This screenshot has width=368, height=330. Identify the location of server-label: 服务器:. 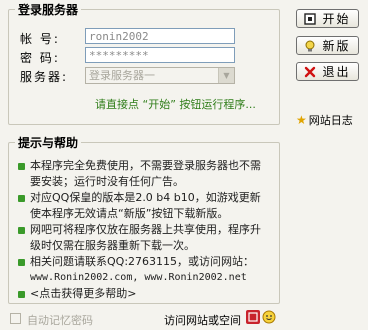
(44, 77).